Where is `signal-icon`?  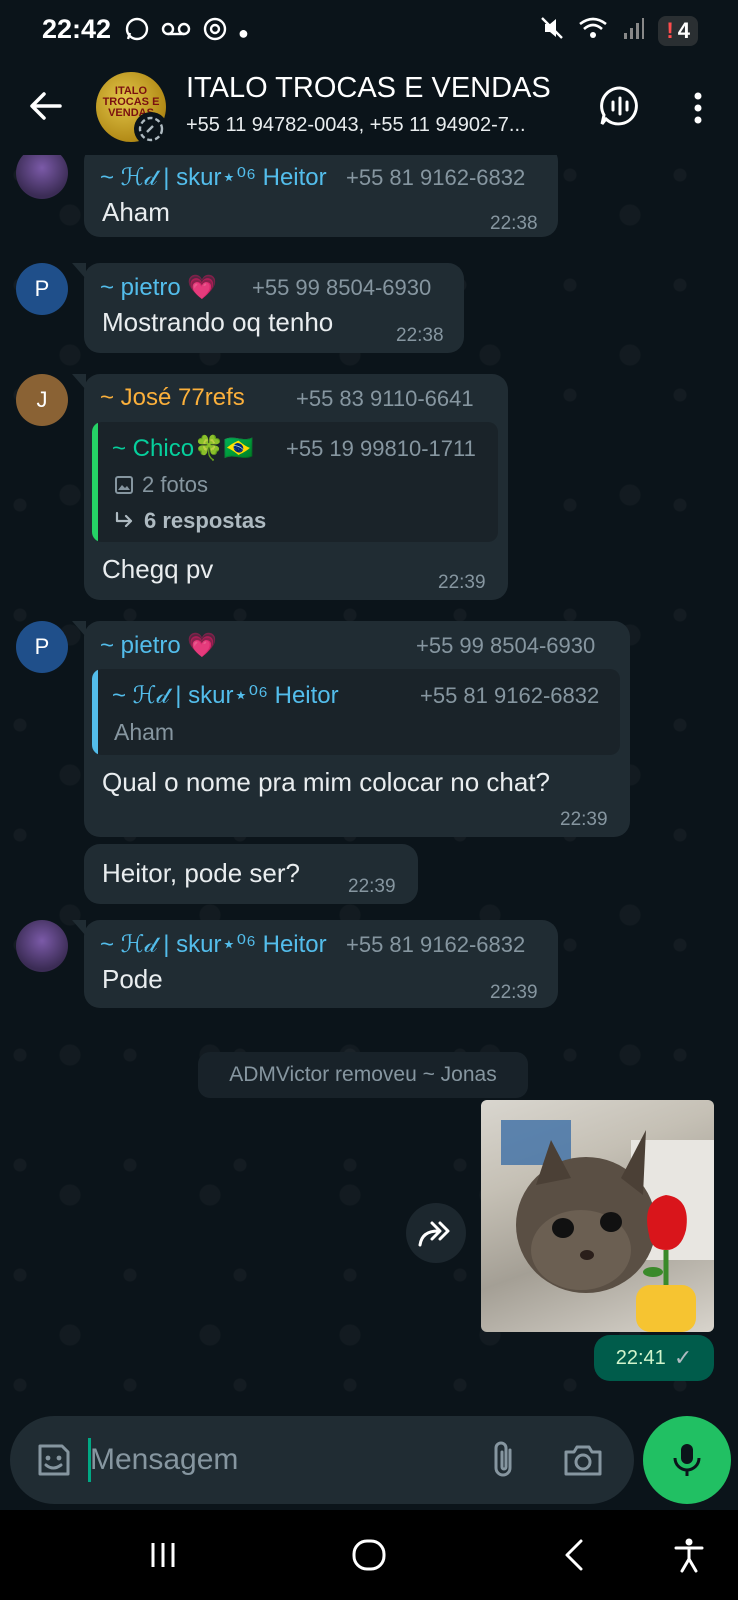 signal-icon is located at coordinates (633, 30).